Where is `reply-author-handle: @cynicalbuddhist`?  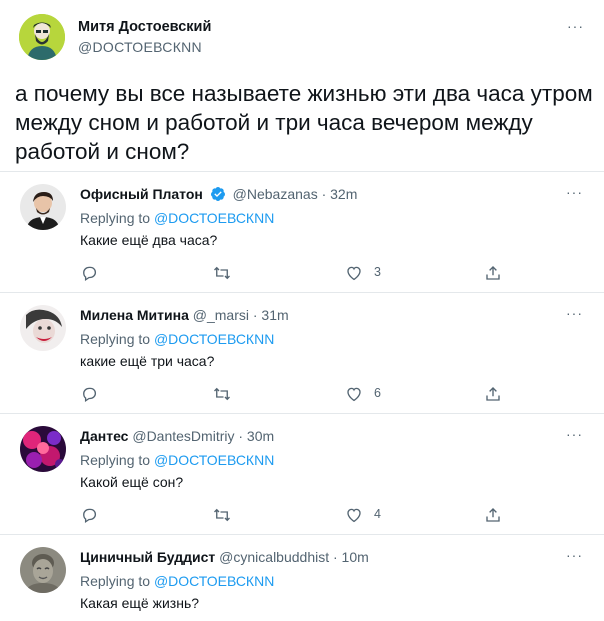 reply-author-handle: @cynicalbuddhist is located at coordinates (274, 557).